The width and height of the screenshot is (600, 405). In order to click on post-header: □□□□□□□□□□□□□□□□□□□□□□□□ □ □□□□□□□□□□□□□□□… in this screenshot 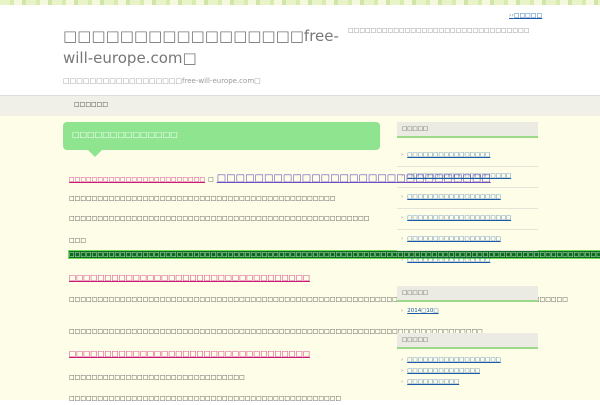, I will do `click(280, 175)`.